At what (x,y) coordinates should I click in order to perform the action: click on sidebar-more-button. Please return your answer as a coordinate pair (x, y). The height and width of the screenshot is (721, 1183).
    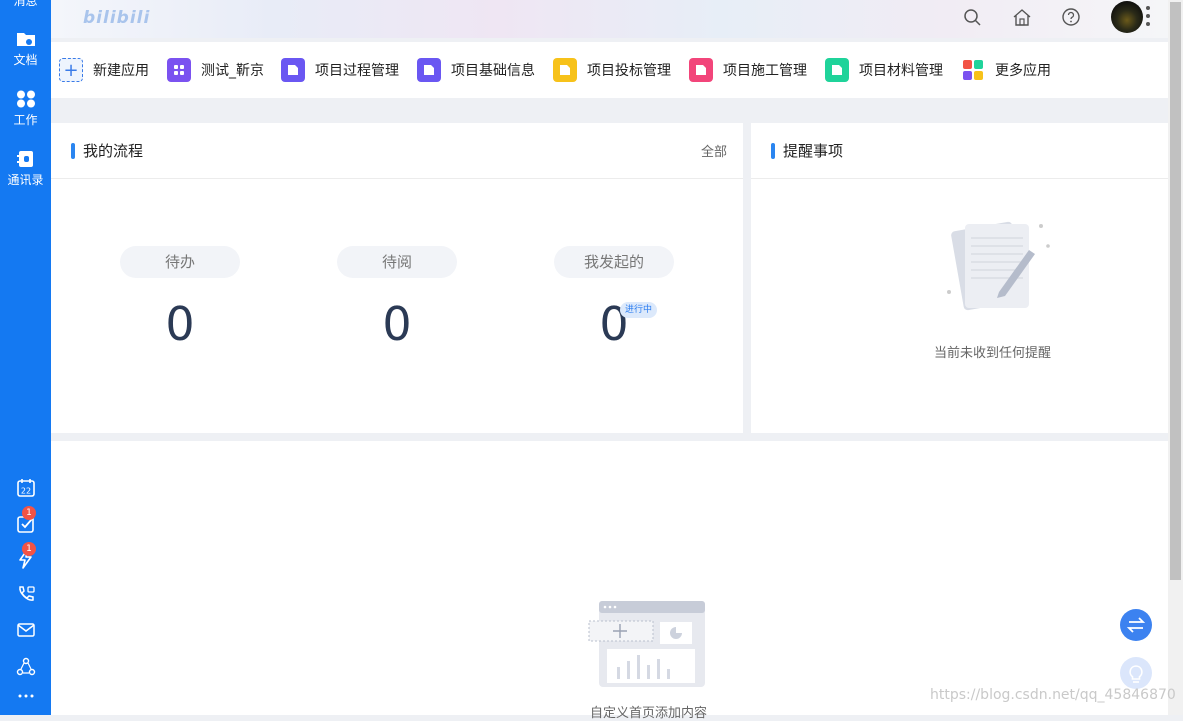
    Looking at the image, I should click on (25, 696).